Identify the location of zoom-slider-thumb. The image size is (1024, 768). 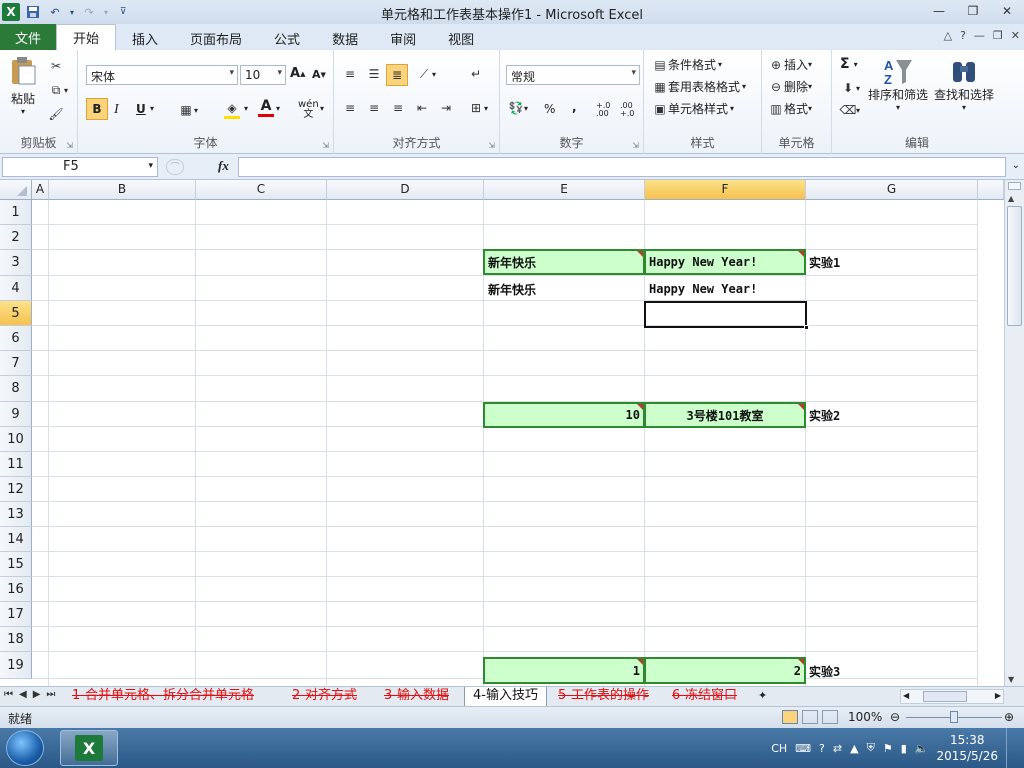
(954, 717).